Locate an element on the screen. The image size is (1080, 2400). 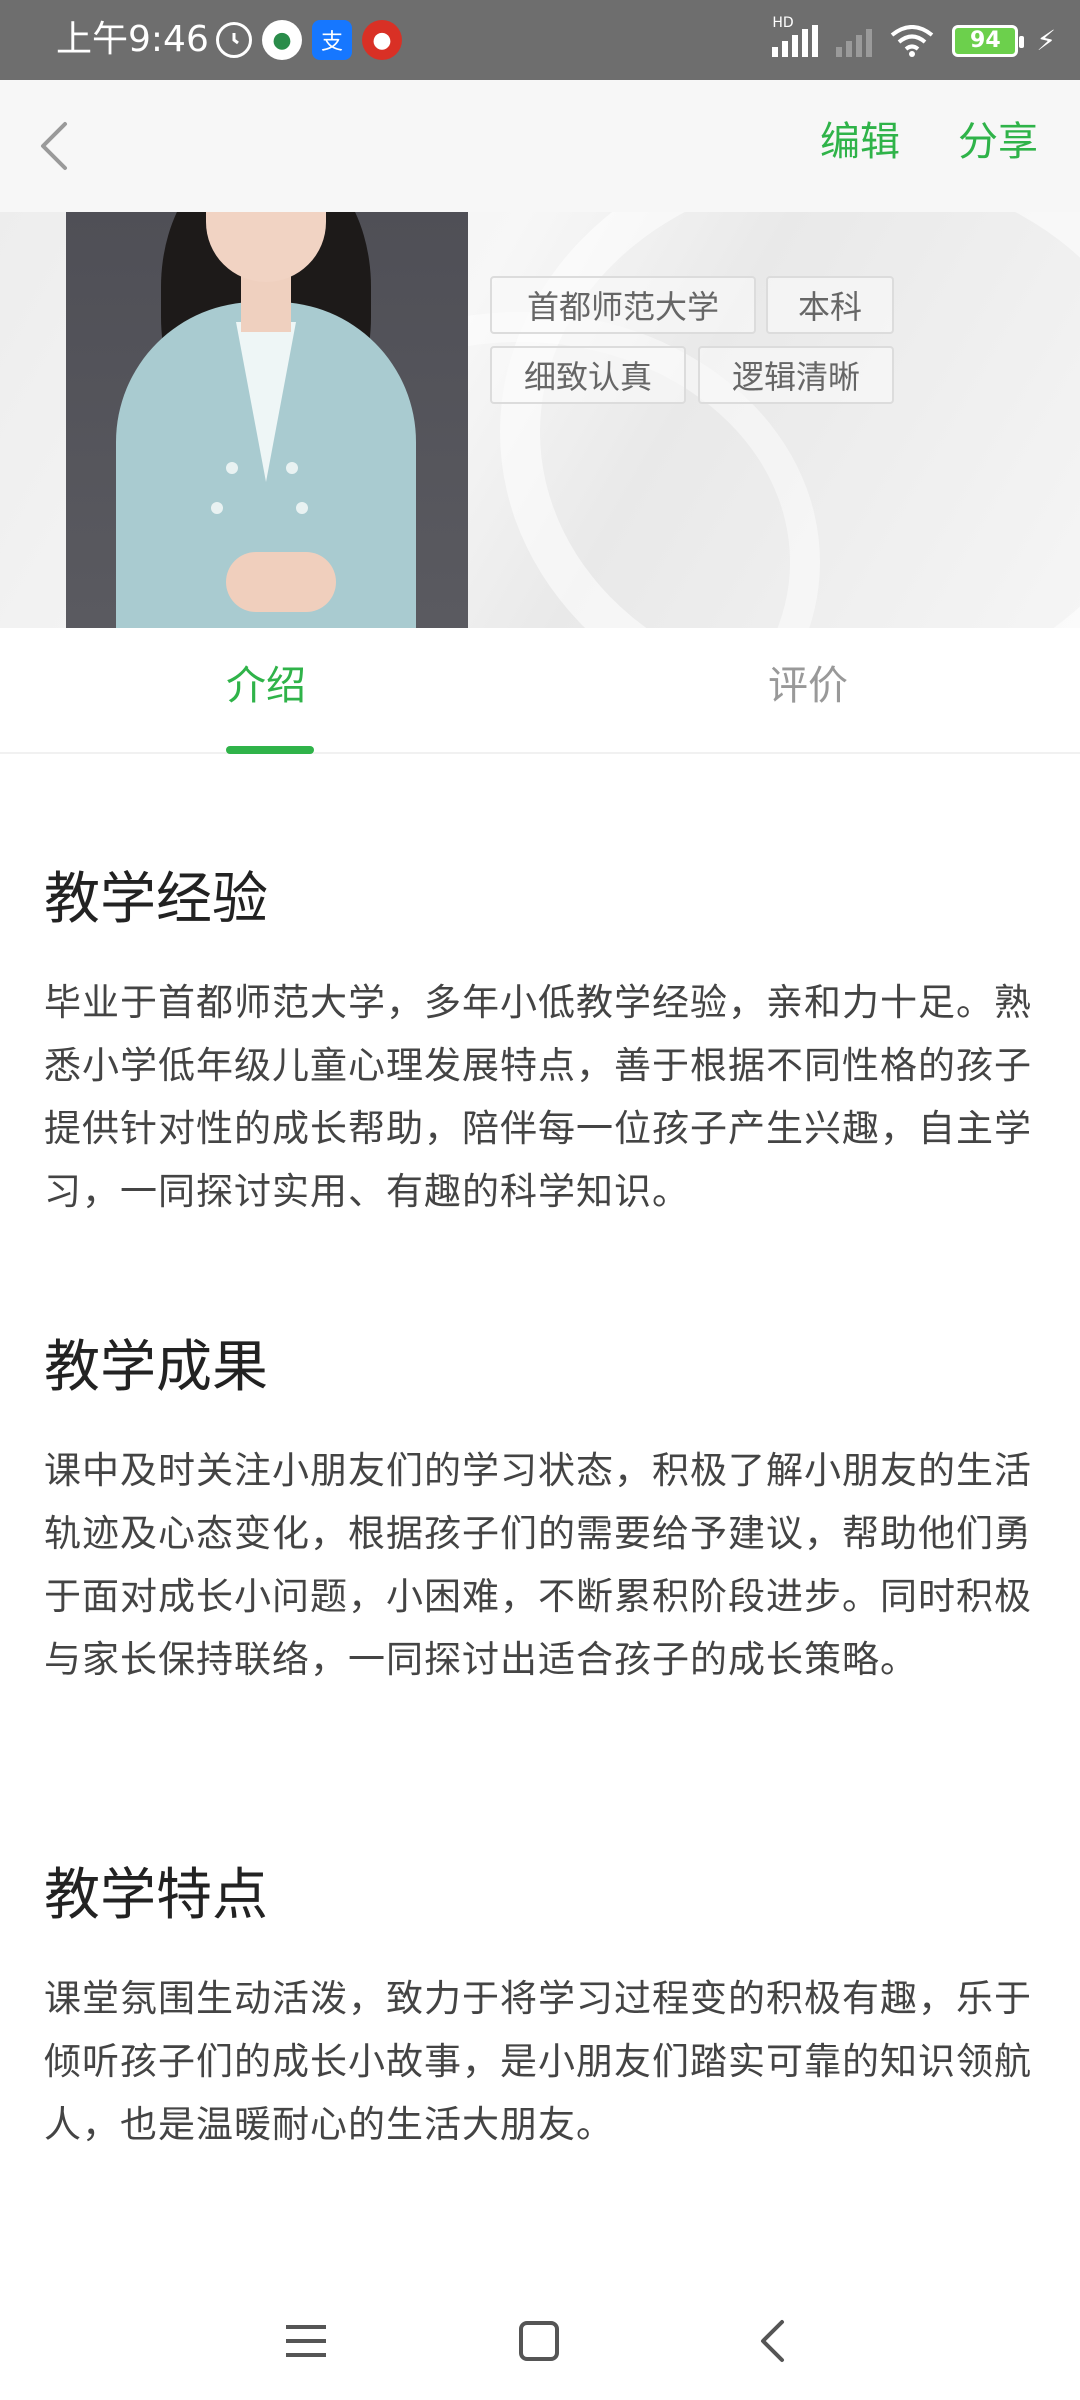
status-bar: 上午9:46 ● 支 ● HD 94 ⚡ is located at coordinates (540, 40).